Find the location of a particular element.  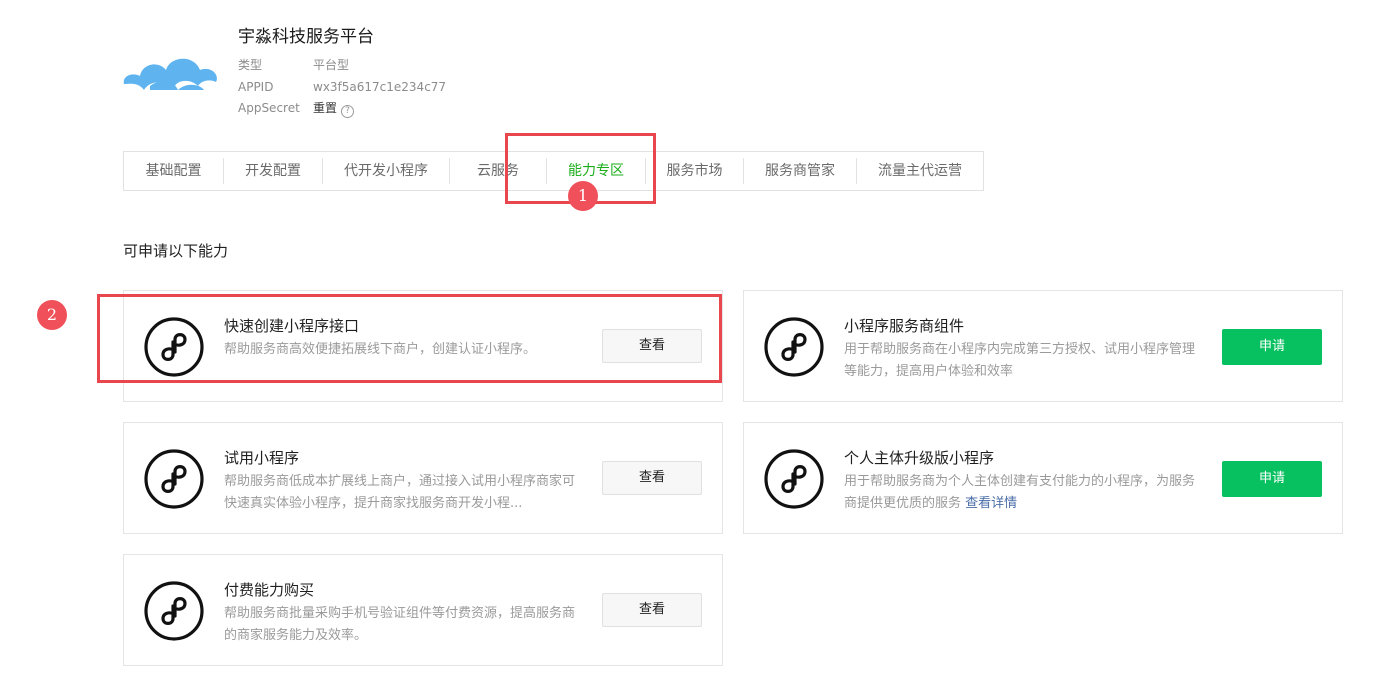

secret-label: AppSecret is located at coordinates (269, 108).